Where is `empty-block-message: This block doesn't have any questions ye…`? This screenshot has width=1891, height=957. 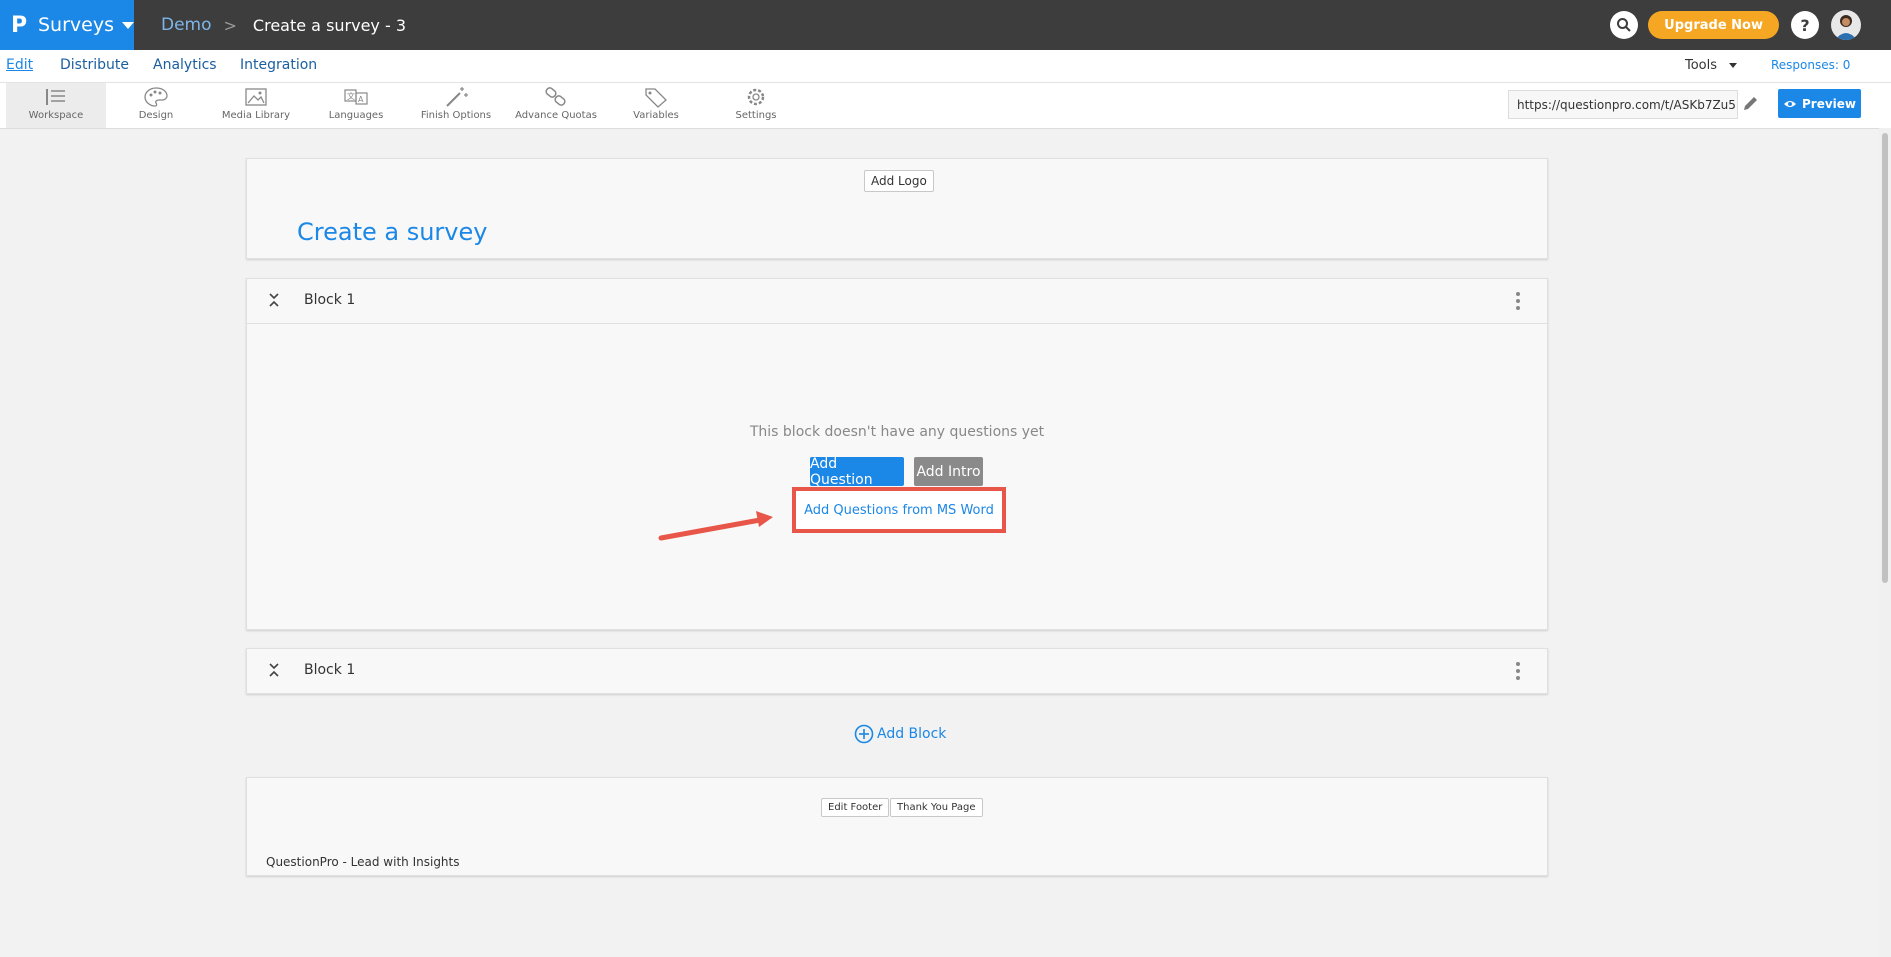 empty-block-message: This block doesn't have any questions ye… is located at coordinates (897, 432).